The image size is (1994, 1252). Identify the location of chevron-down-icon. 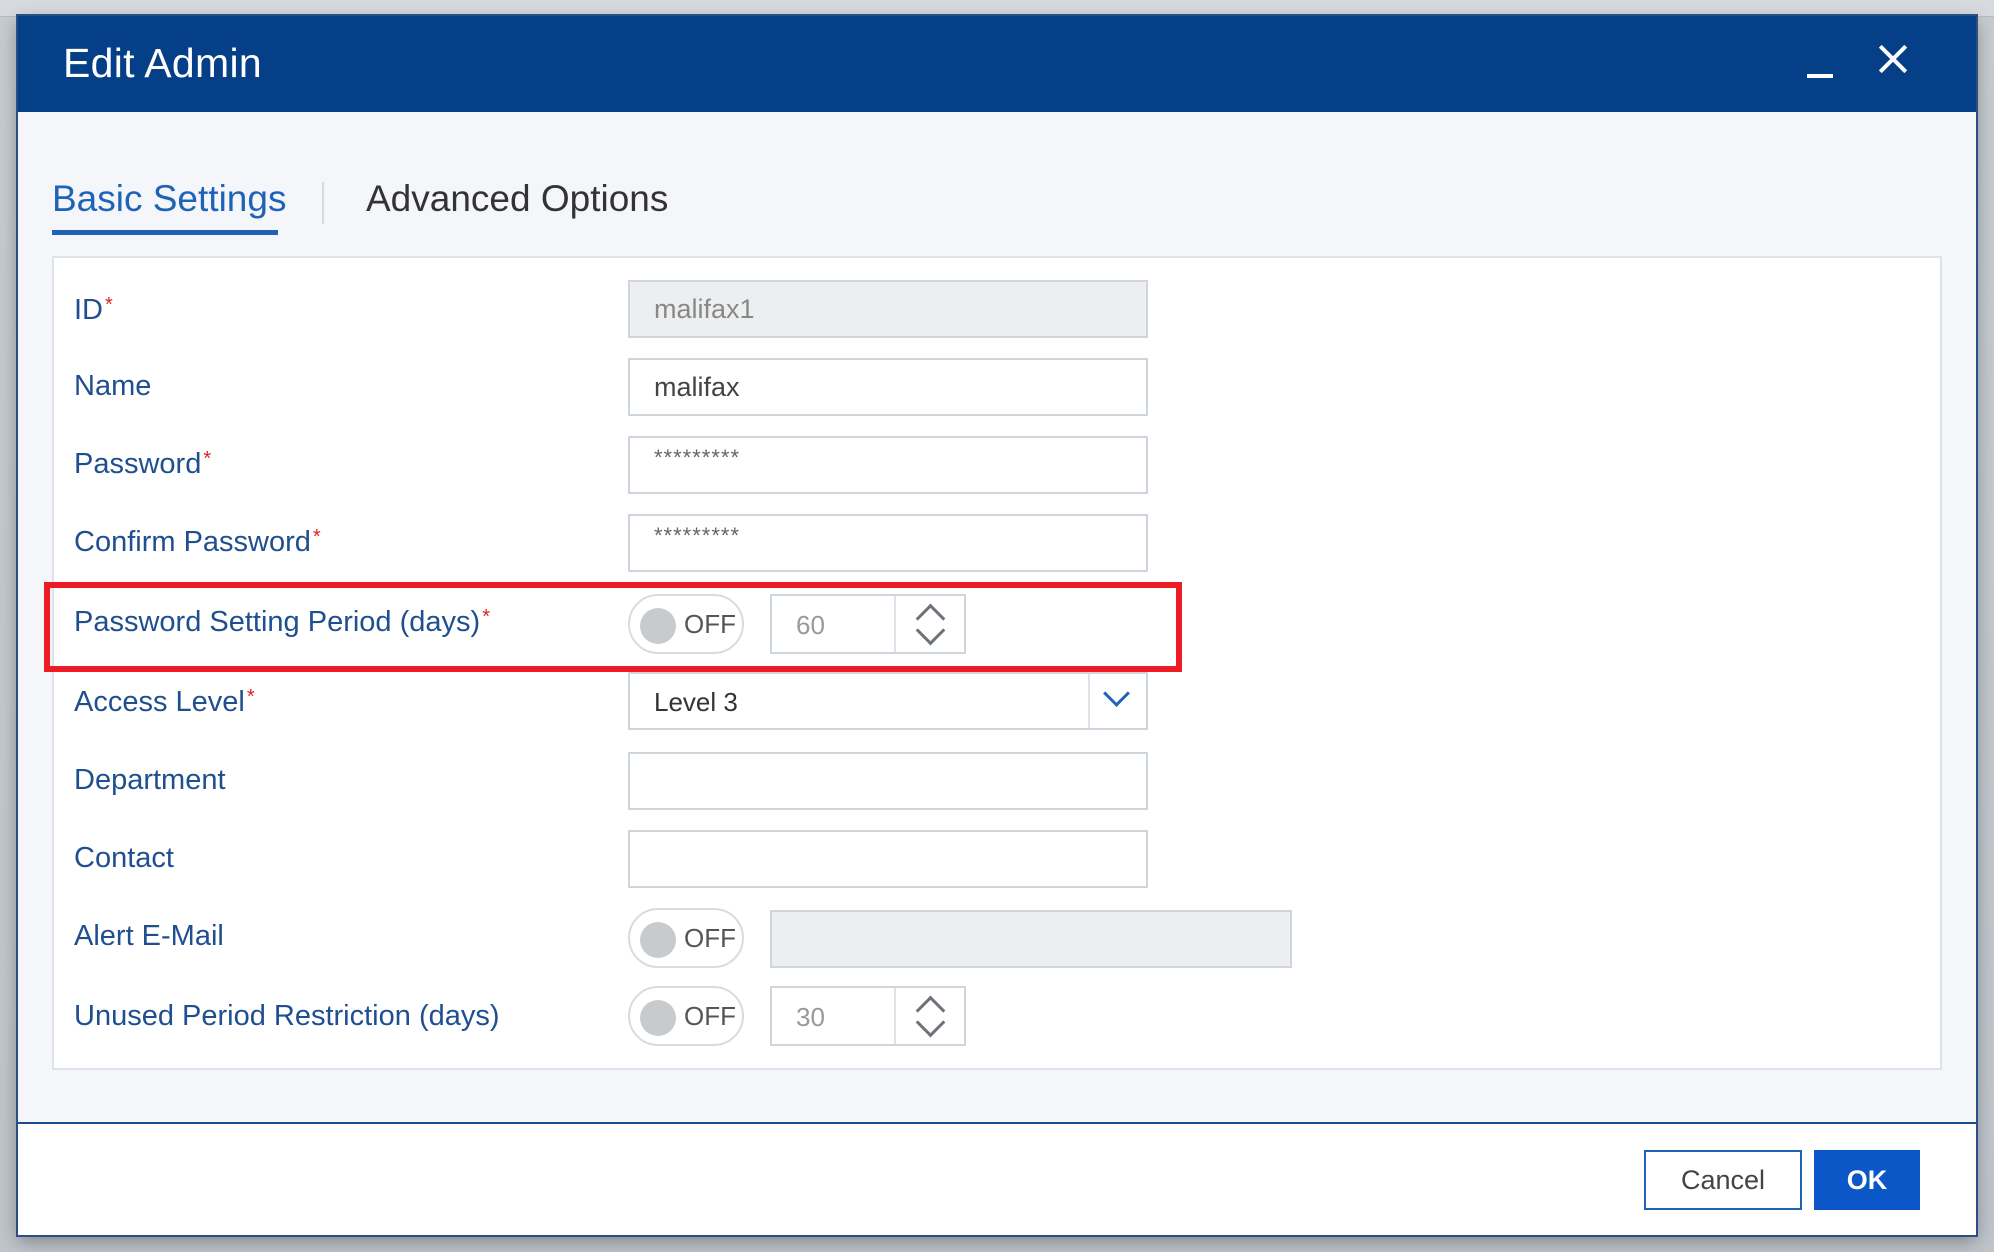
(1116, 693).